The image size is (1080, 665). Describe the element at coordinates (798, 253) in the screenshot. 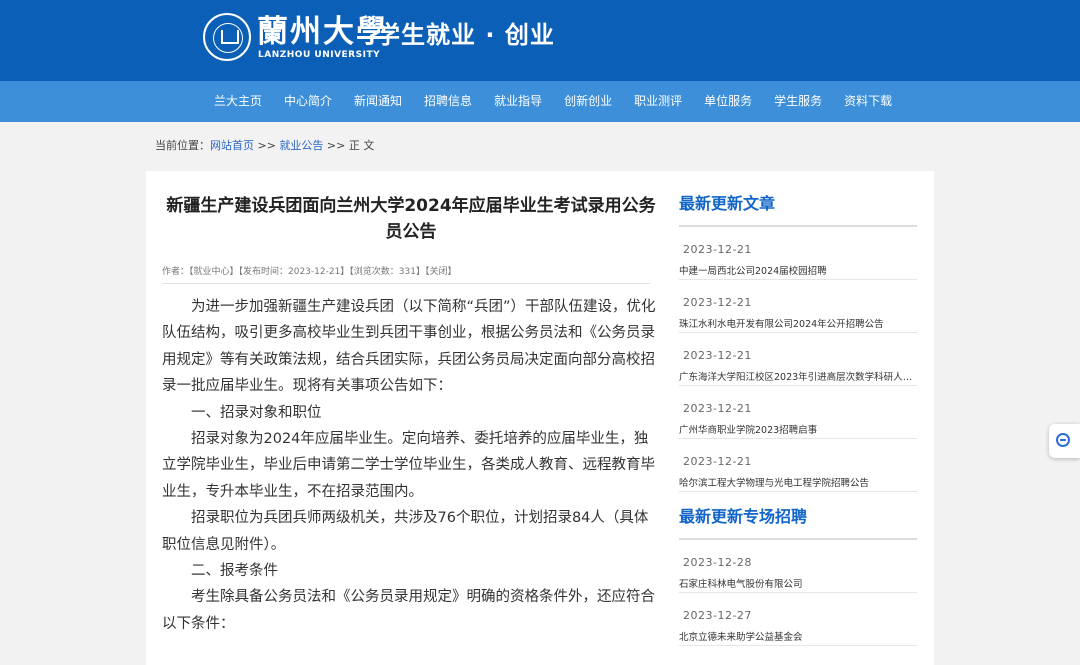

I see `list-item: 2023-12-21 中建一局西北公司2024届校园招聘` at that location.